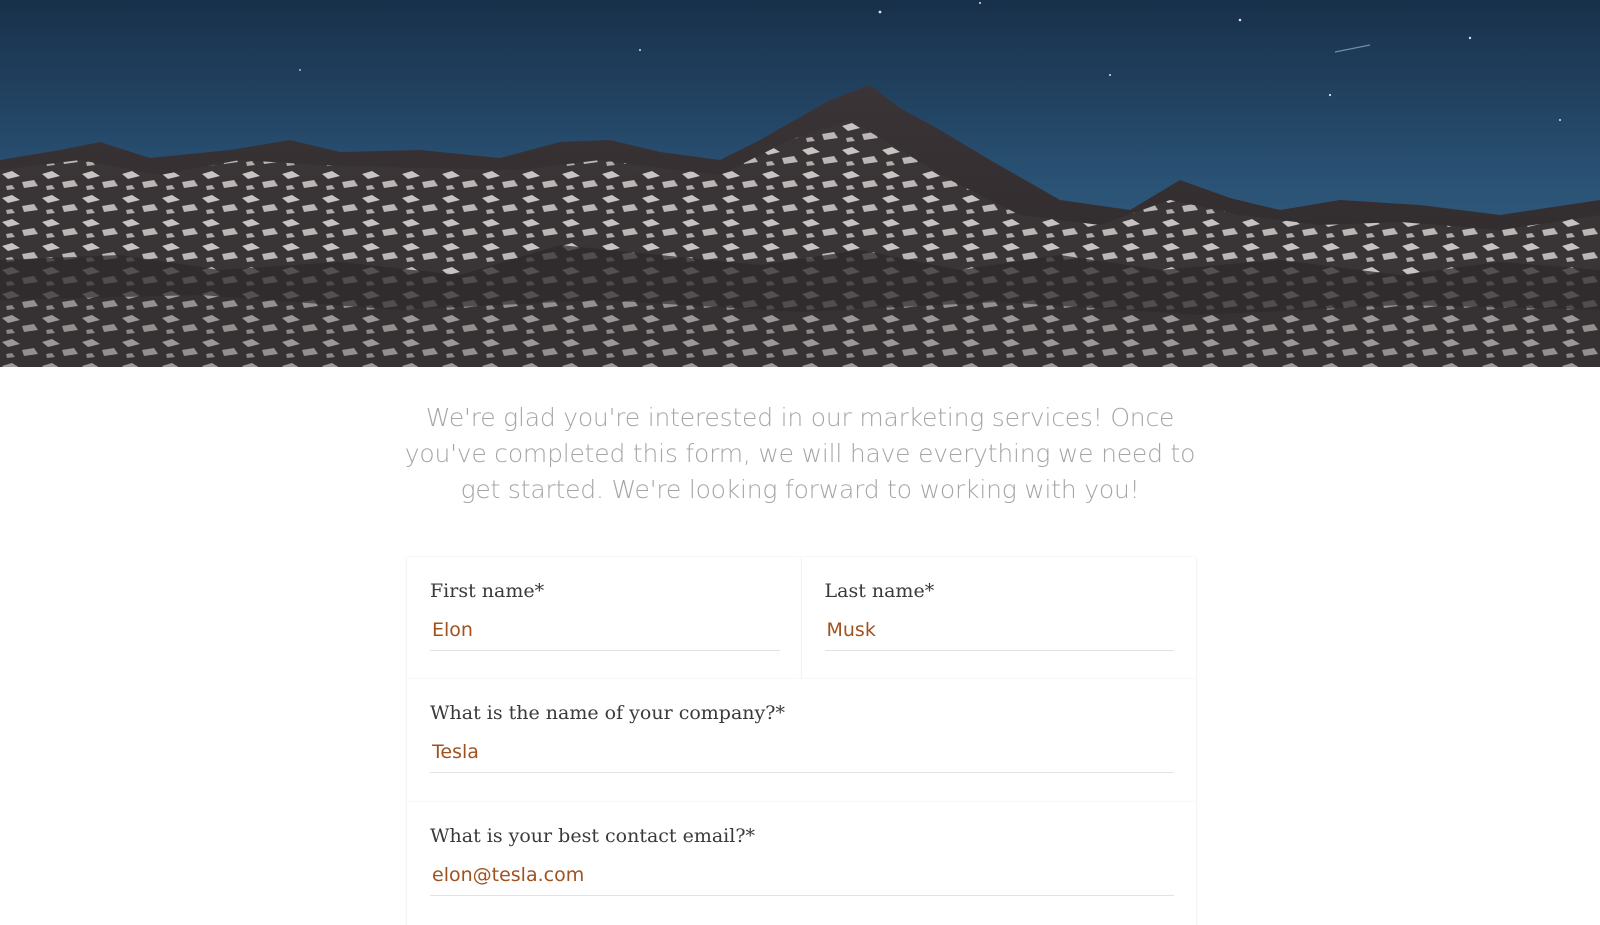 Image resolution: width=1600 pixels, height=925 pixels. Describe the element at coordinates (999, 634) in the screenshot. I see `last-name-input` at that location.